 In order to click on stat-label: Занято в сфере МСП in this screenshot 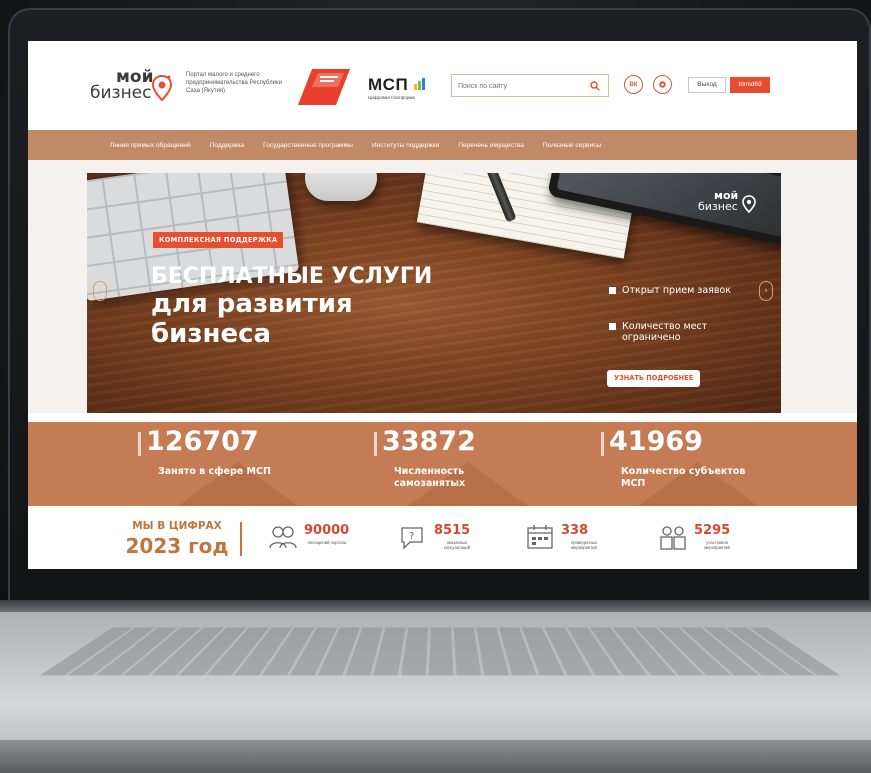, I will do `click(214, 471)`.